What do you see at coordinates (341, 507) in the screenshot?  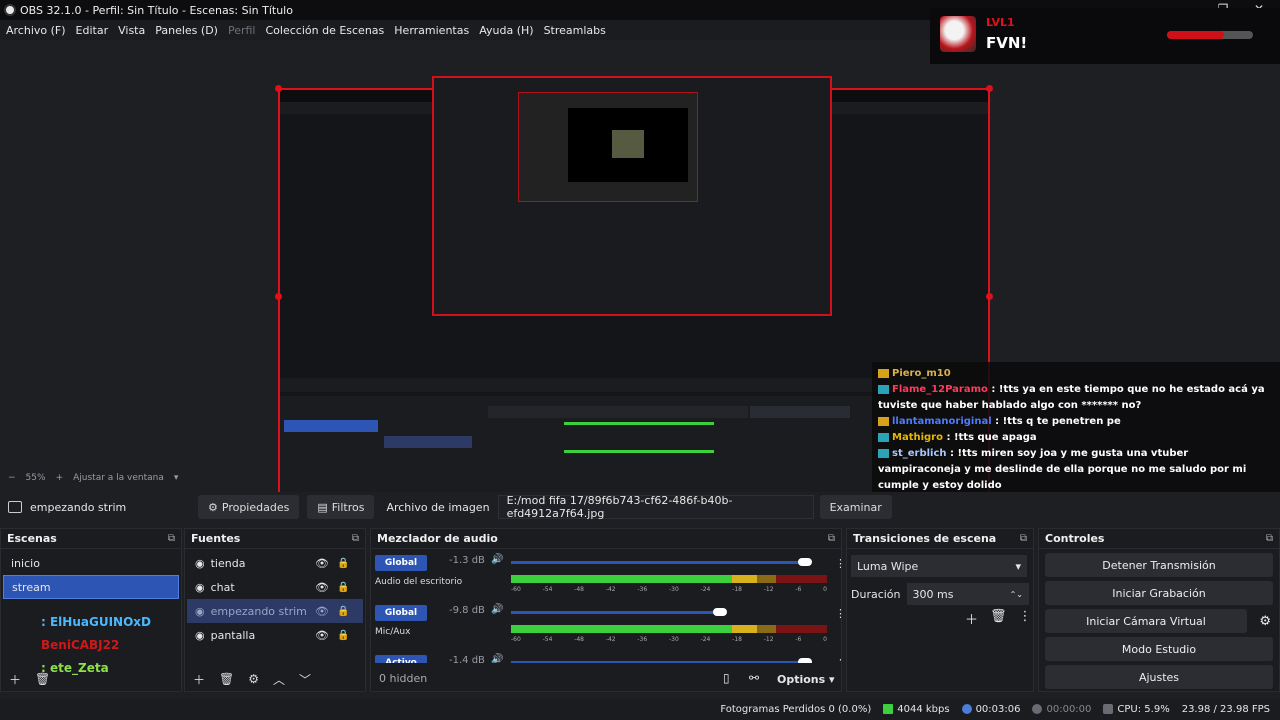 I see `filters-button: ▤ Filtros` at bounding box center [341, 507].